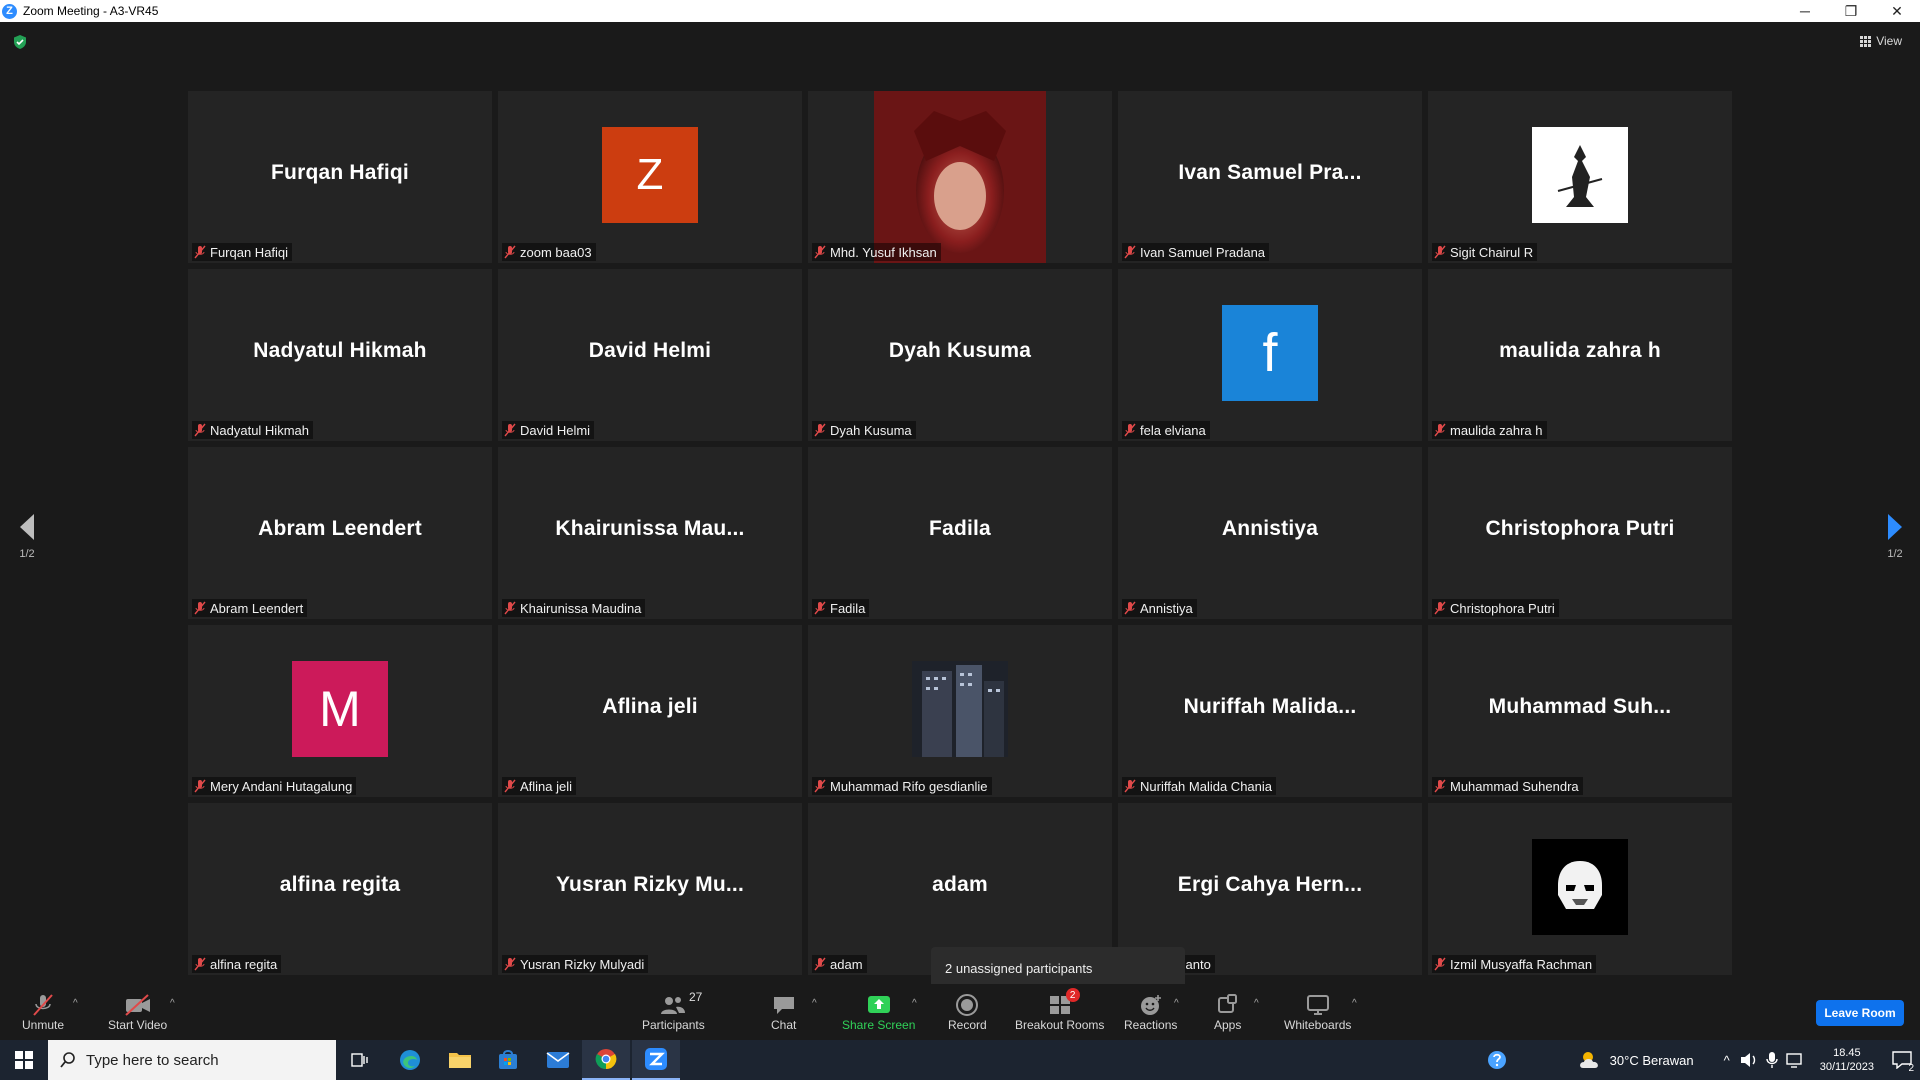 This screenshot has height=1080, width=1920. I want to click on taskbar-search-box: Type here to search, so click(192, 1060).